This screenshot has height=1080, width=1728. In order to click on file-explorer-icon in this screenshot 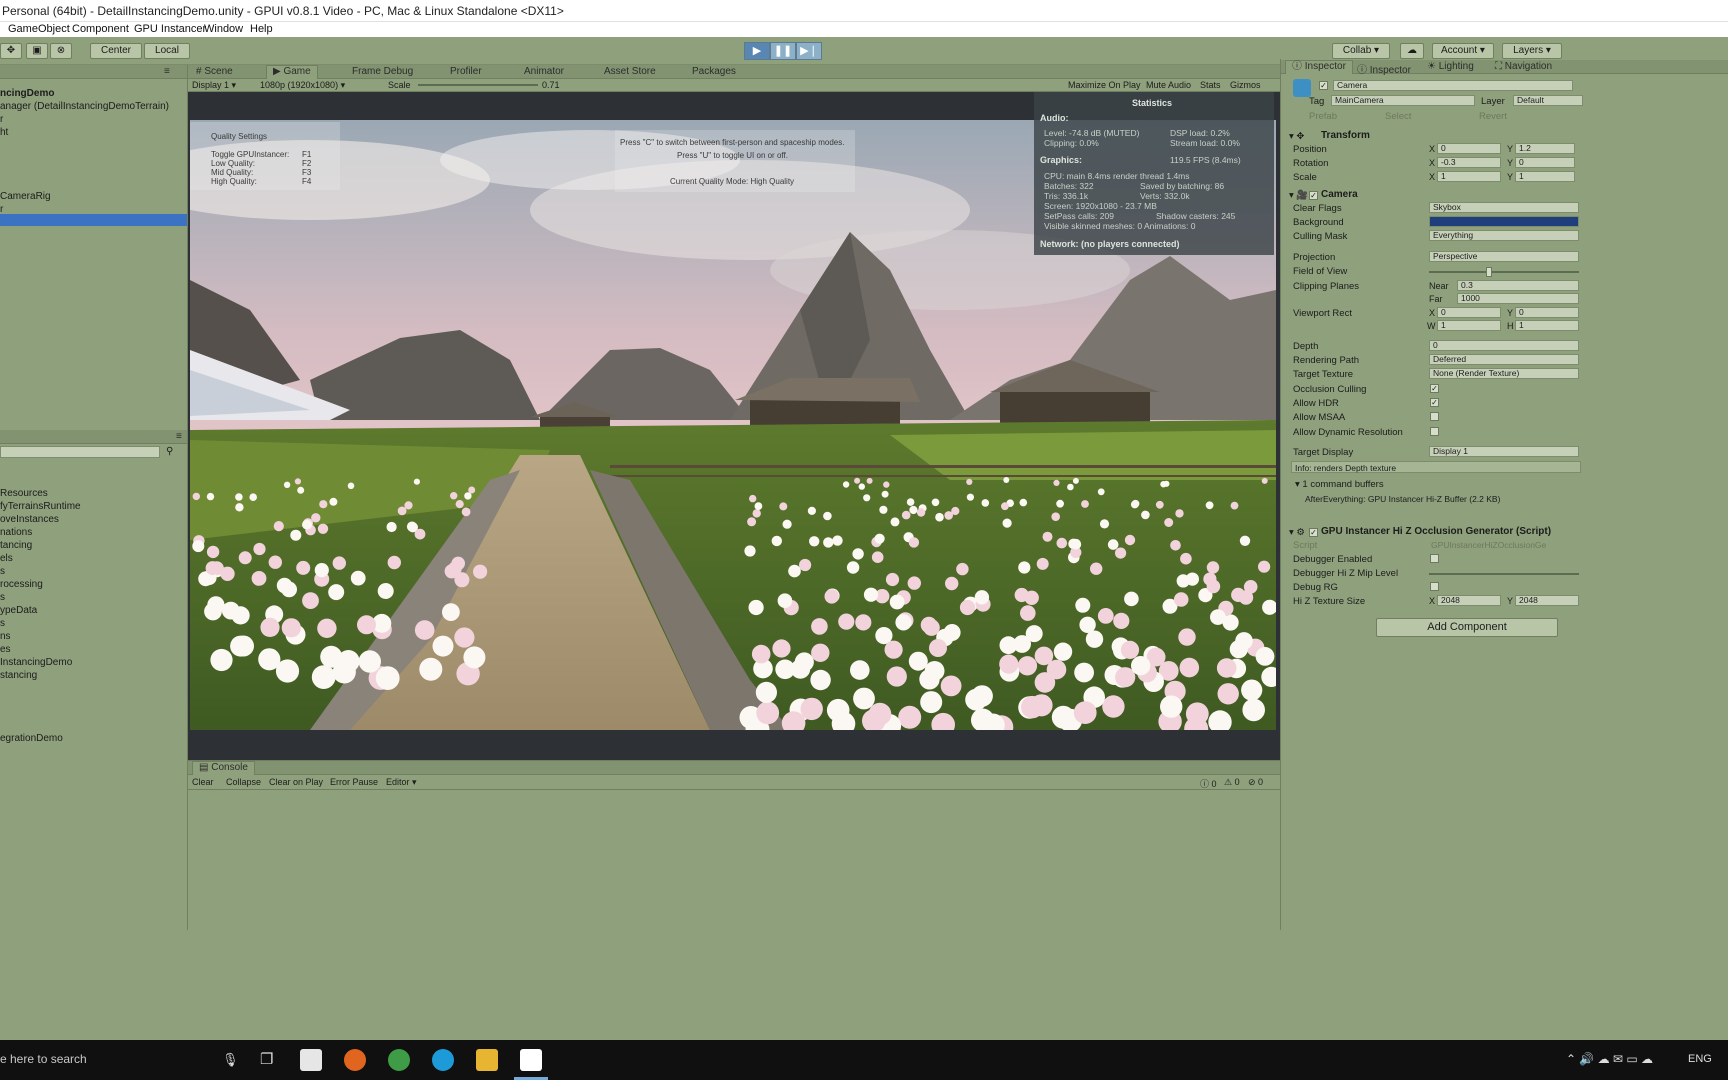, I will do `click(487, 1060)`.